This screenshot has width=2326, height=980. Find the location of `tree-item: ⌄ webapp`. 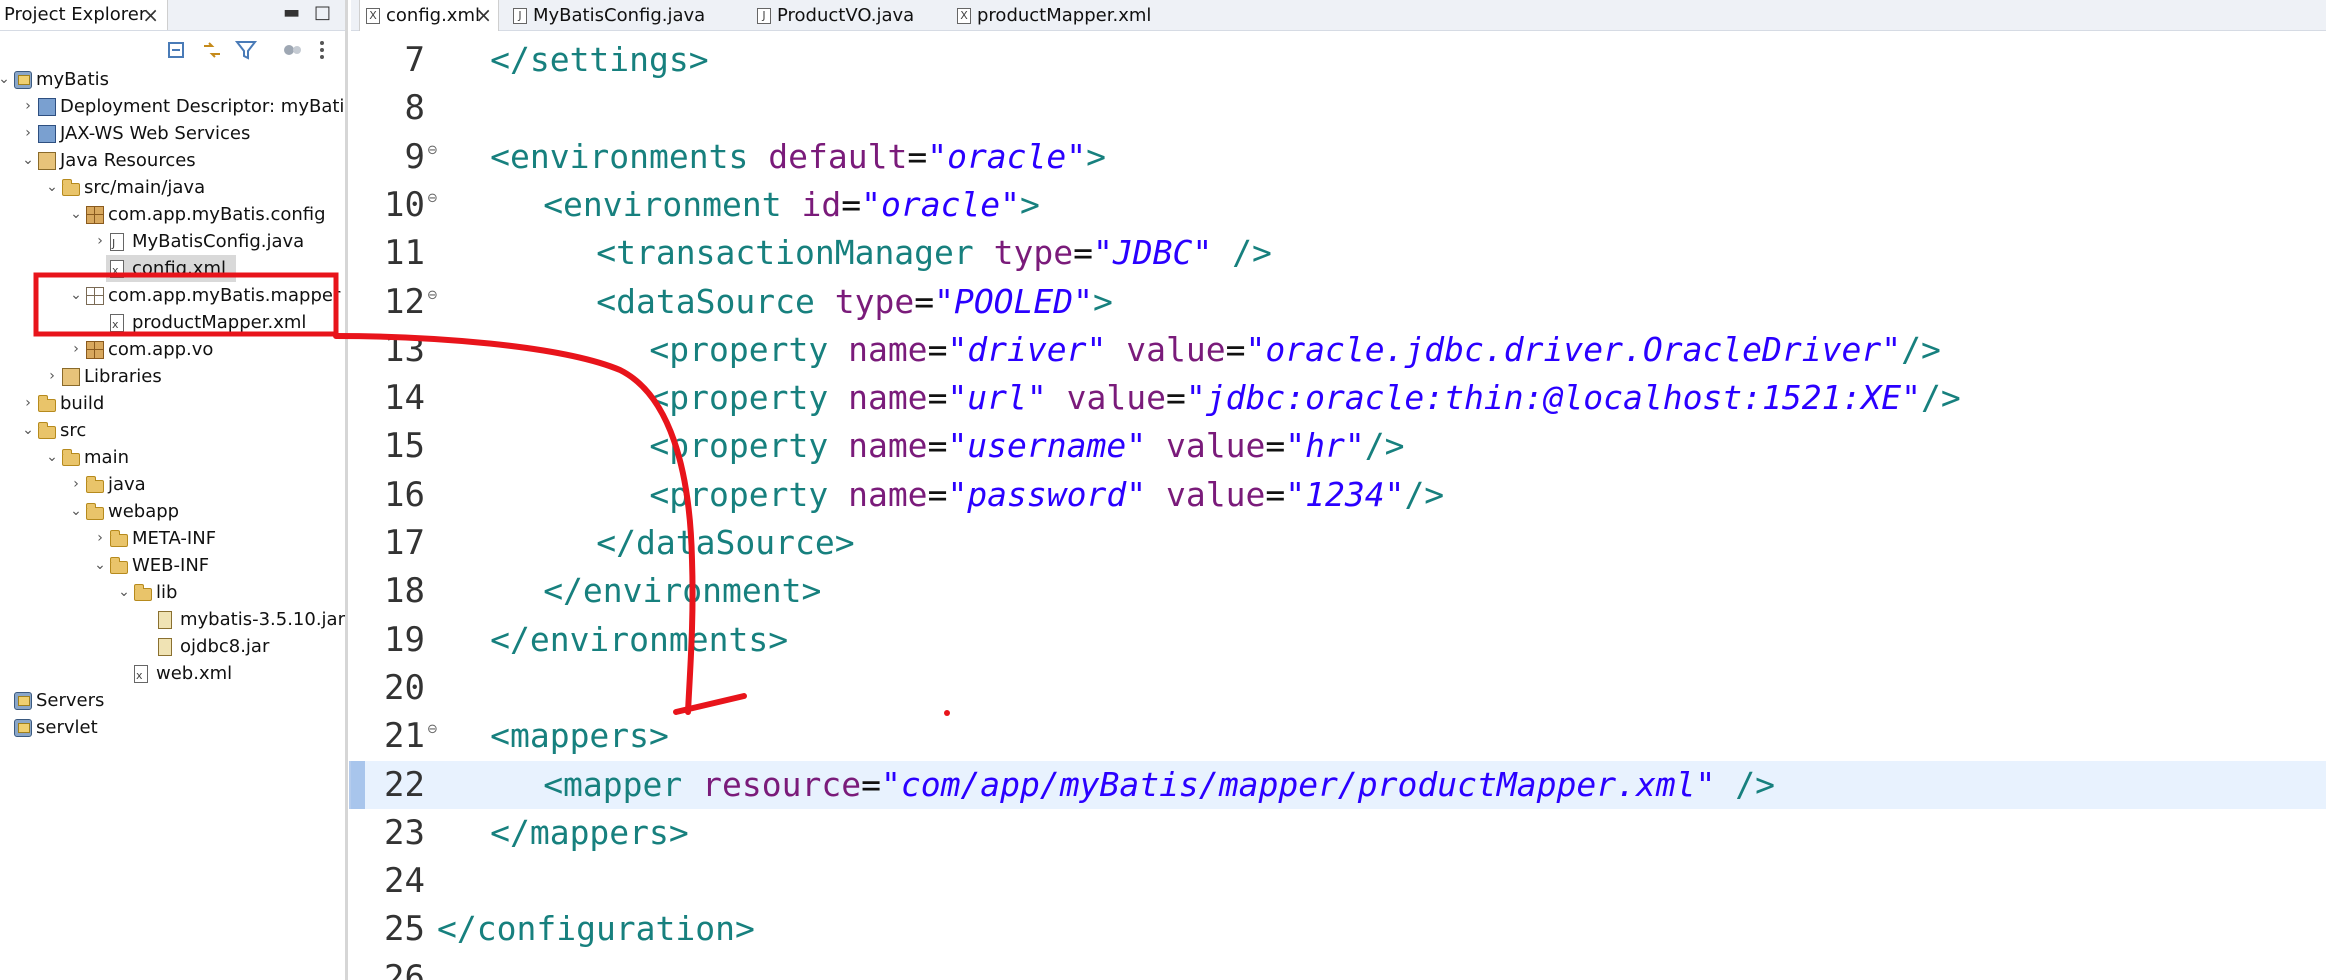

tree-item: ⌄ webapp is located at coordinates (170, 511).